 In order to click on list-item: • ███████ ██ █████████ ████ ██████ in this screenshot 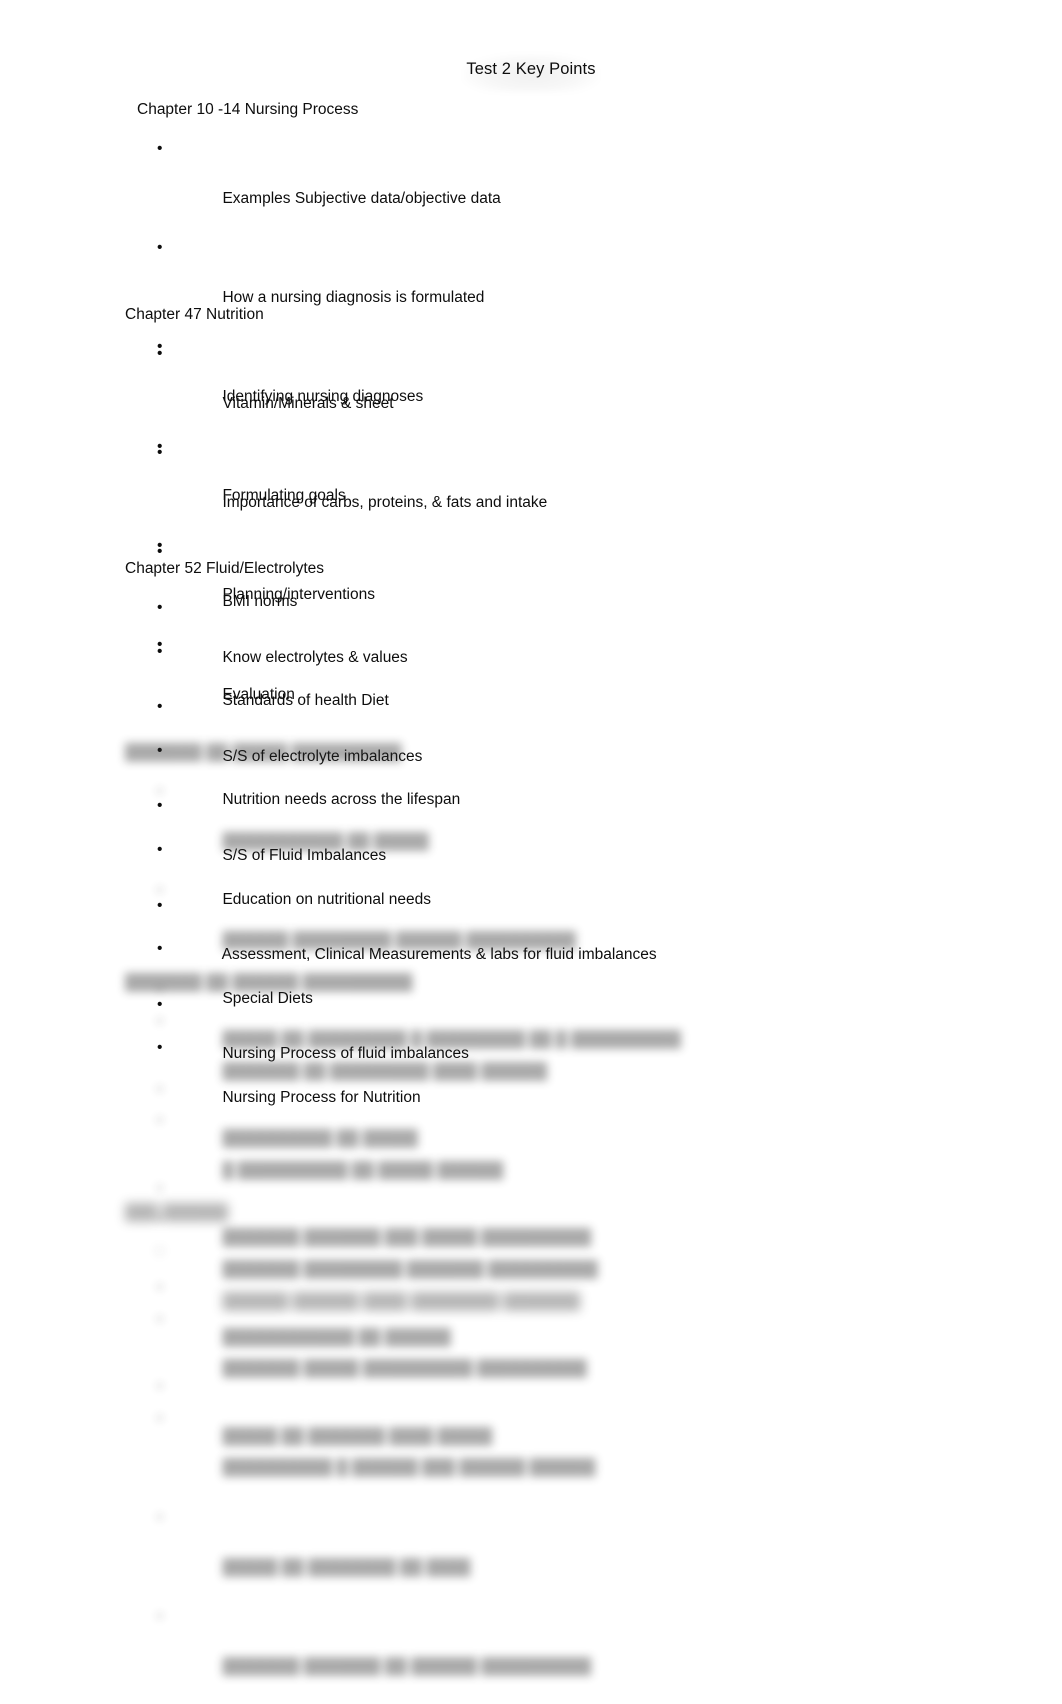, I will do `click(575, 1059)`.